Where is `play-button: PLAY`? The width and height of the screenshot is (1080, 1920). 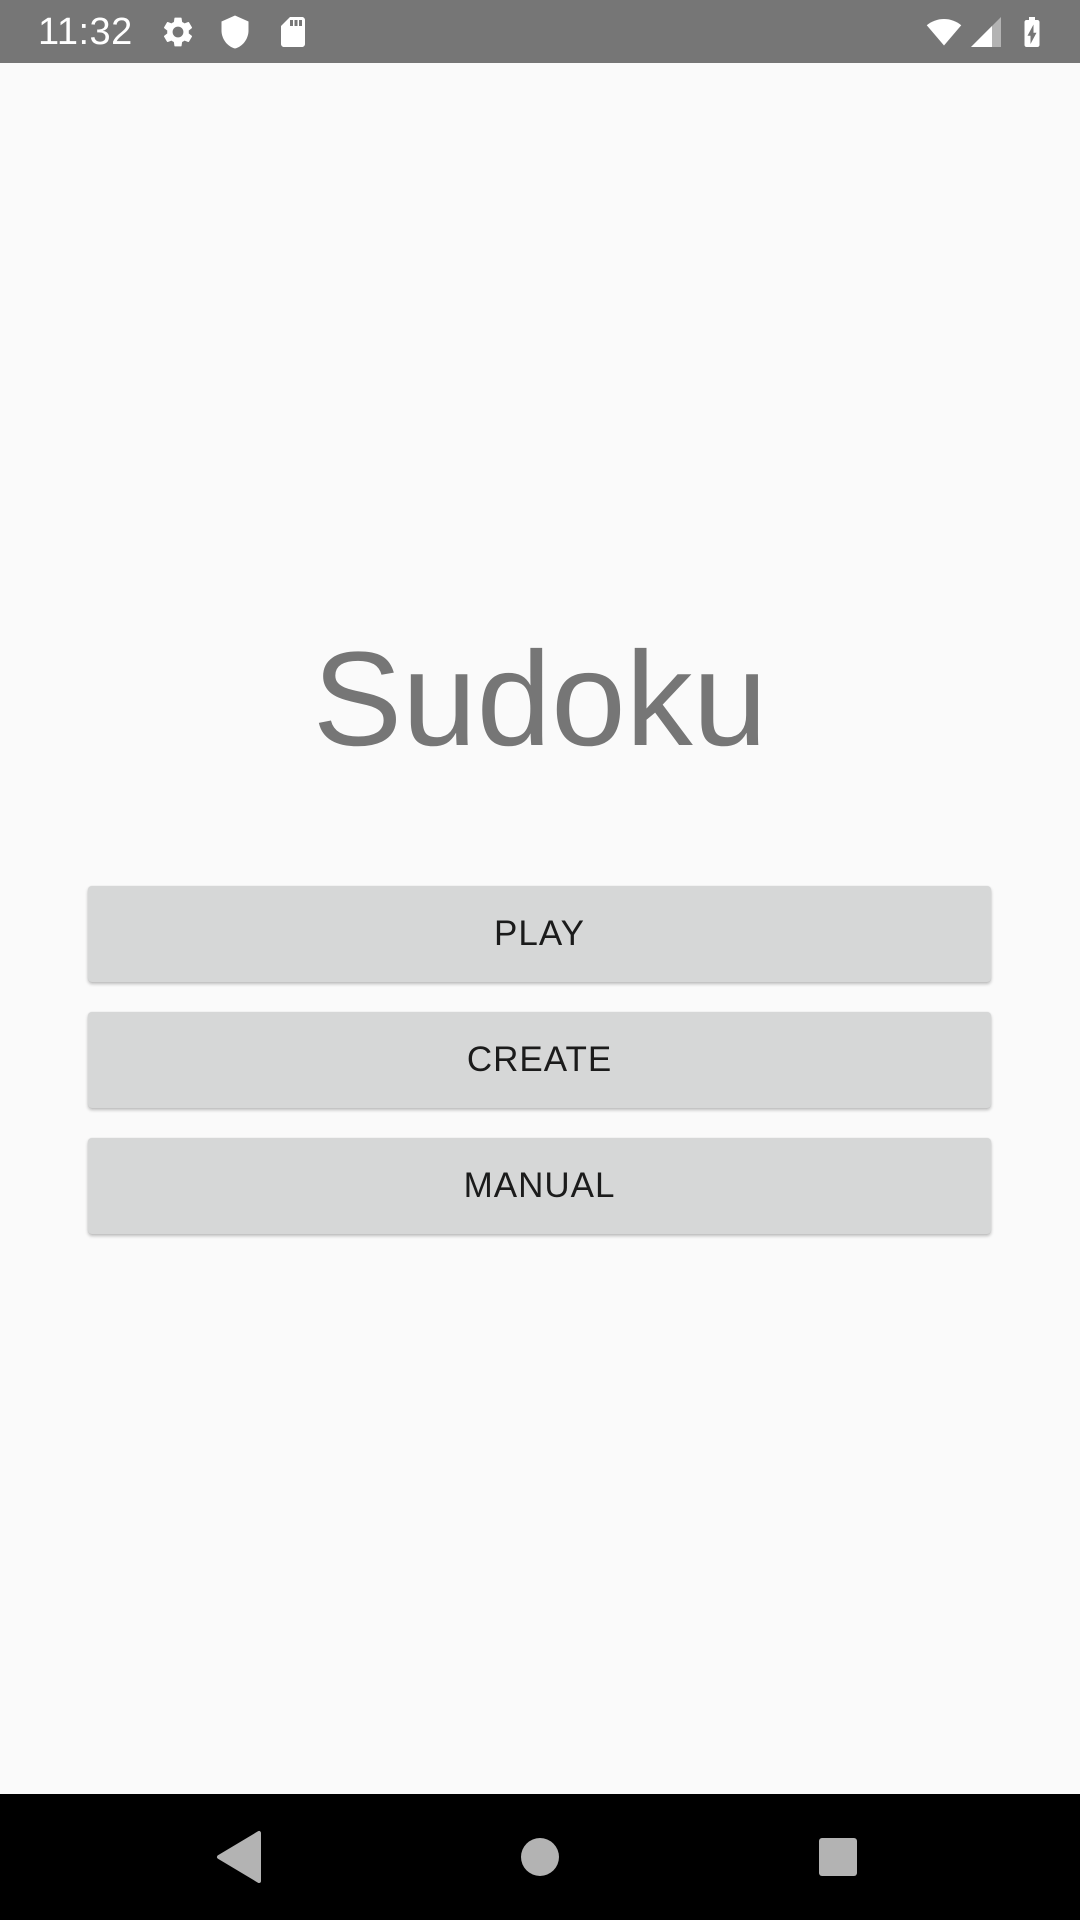
play-button: PLAY is located at coordinates (539, 934).